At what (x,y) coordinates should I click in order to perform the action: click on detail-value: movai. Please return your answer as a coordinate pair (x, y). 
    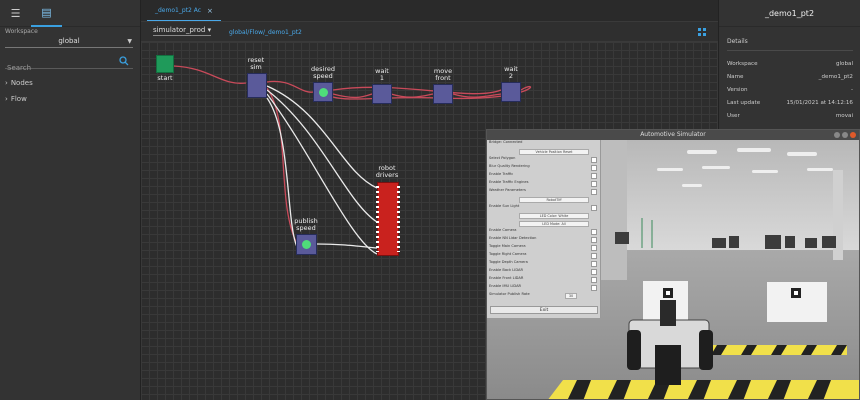
    Looking at the image, I should click on (844, 116).